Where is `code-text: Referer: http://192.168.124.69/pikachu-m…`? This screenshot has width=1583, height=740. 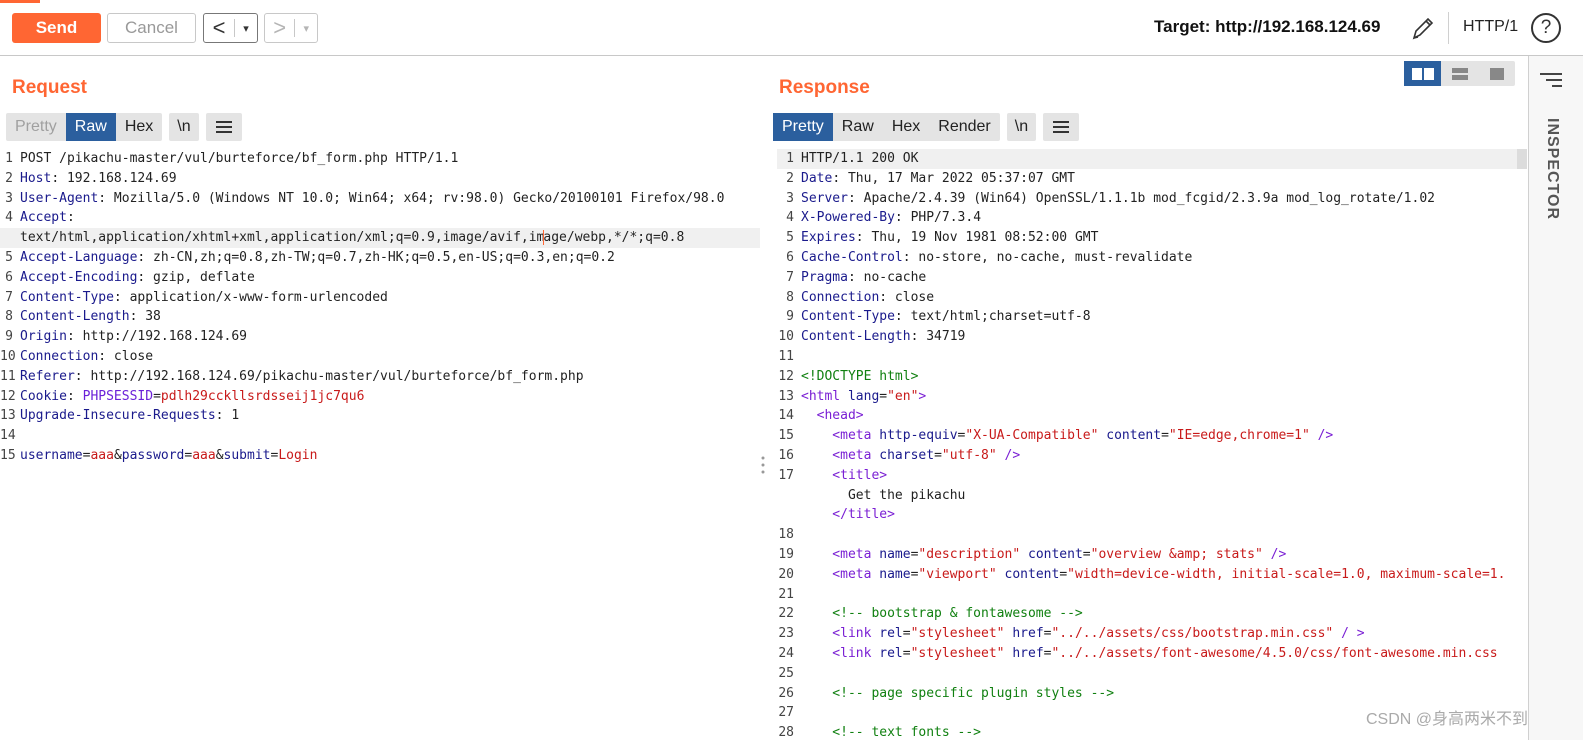
code-text: Referer: http://192.168.124.69/pikachu-m… is located at coordinates (302, 377).